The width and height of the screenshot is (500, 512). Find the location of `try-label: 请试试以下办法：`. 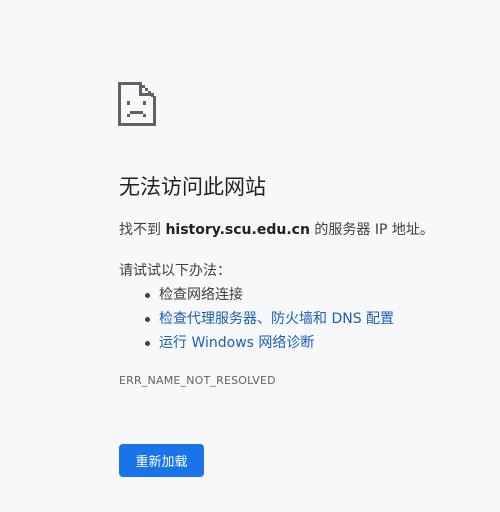

try-label: 请试试以下办法： is located at coordinates (175, 271).